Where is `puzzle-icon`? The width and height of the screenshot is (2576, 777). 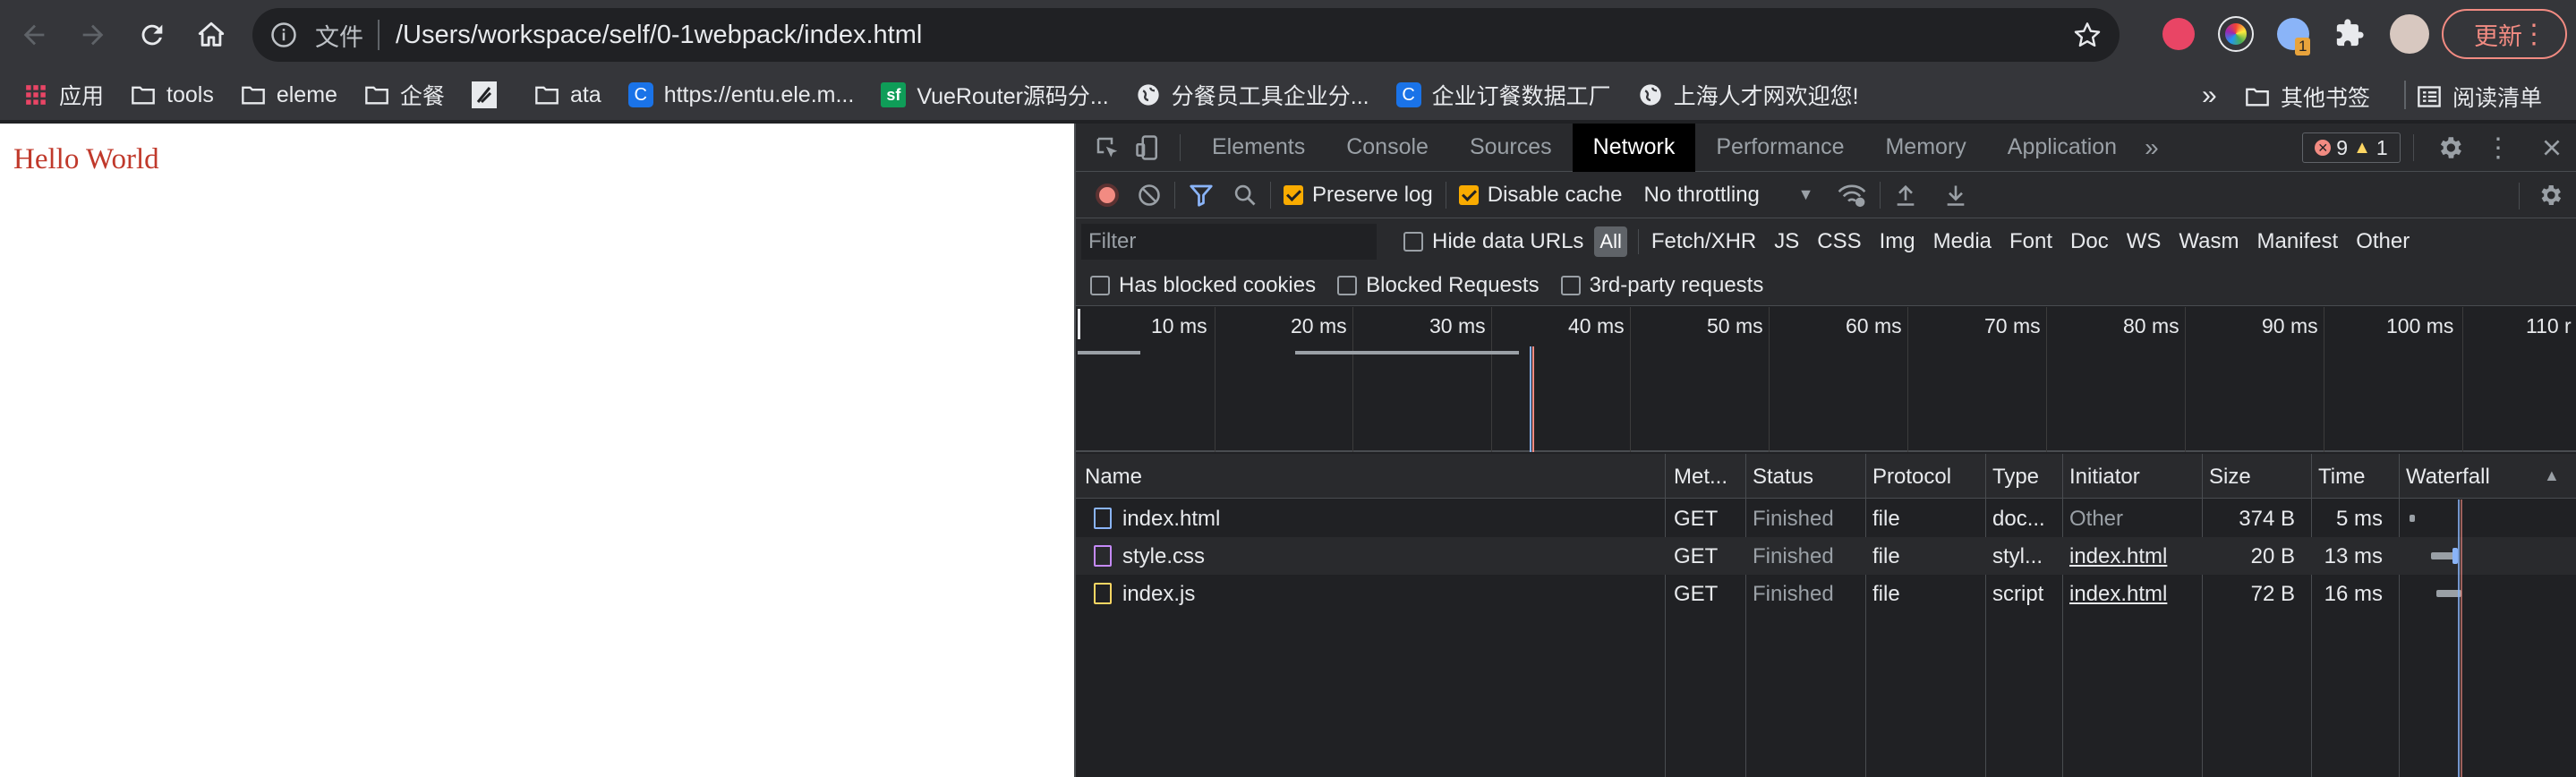 puzzle-icon is located at coordinates (2349, 33).